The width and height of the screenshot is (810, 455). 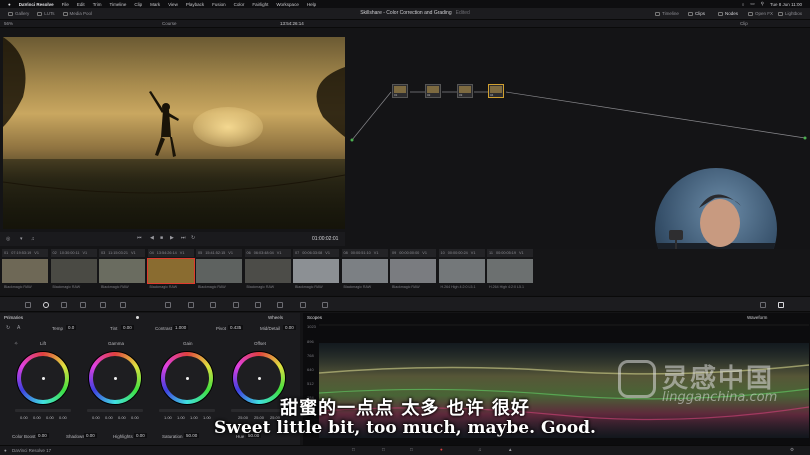 What do you see at coordinates (728, 13) in the screenshot?
I see `nodes-button: Nodes` at bounding box center [728, 13].